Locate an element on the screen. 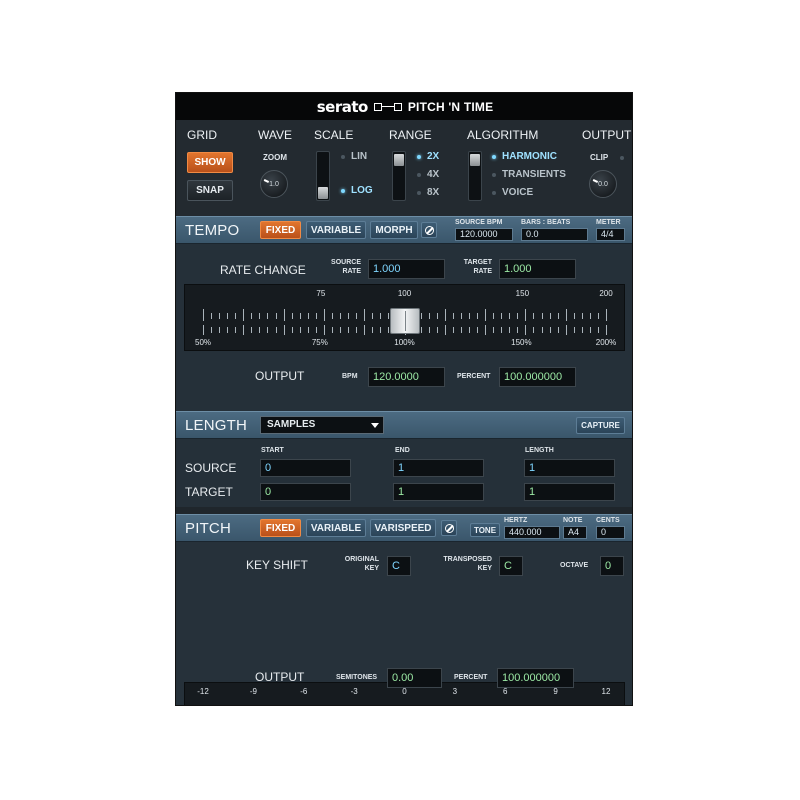  tempo-slider: 75 100 150 200 50% 75% 100% 150% 200% is located at coordinates (404, 317).